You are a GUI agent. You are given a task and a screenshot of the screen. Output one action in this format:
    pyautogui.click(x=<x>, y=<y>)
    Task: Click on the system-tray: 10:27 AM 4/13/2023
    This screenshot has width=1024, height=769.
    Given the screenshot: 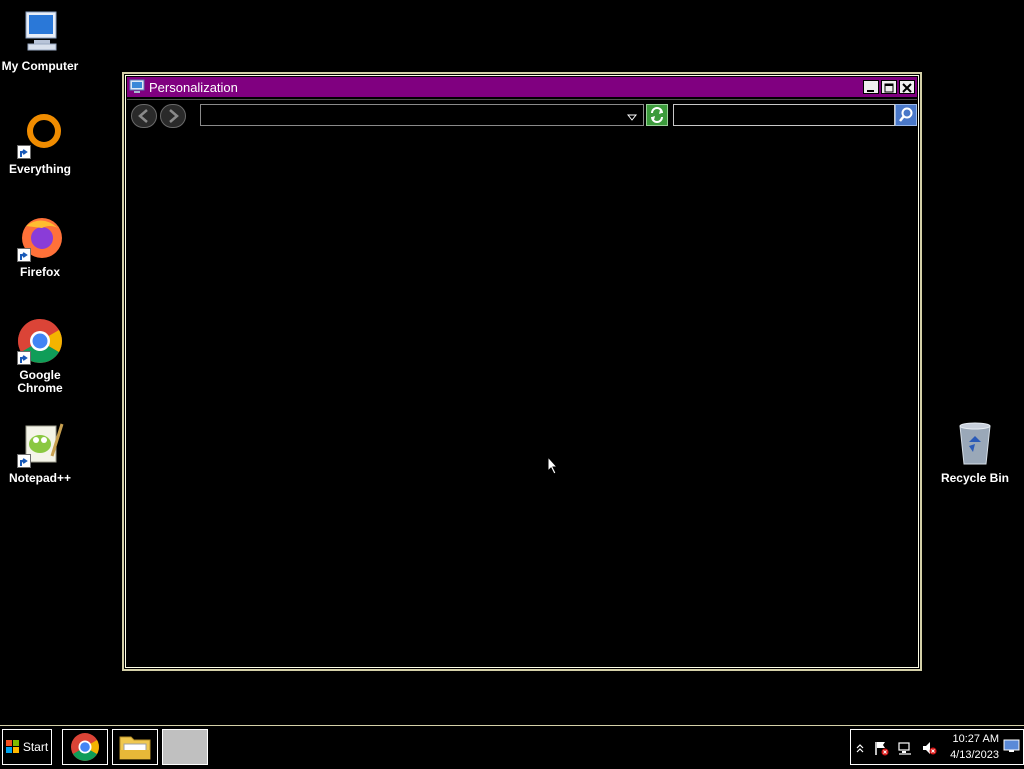 What is the action you would take?
    pyautogui.click(x=937, y=747)
    